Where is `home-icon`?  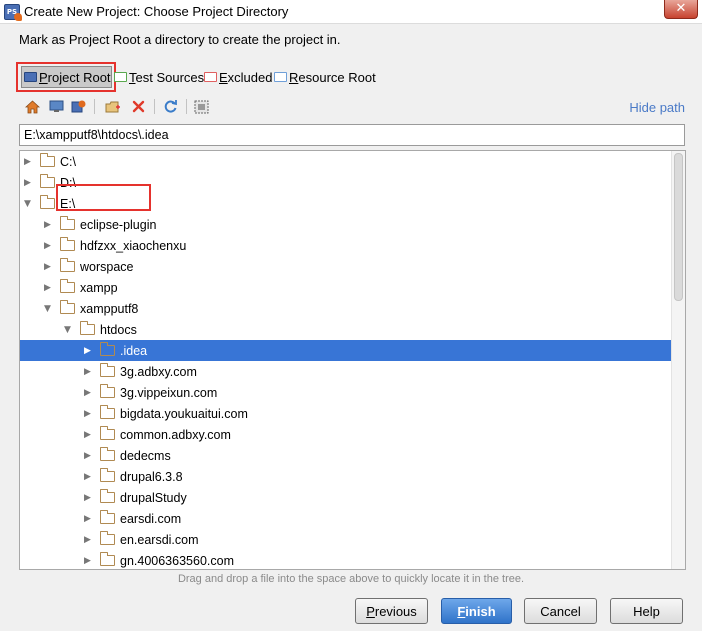
home-icon is located at coordinates (32, 106).